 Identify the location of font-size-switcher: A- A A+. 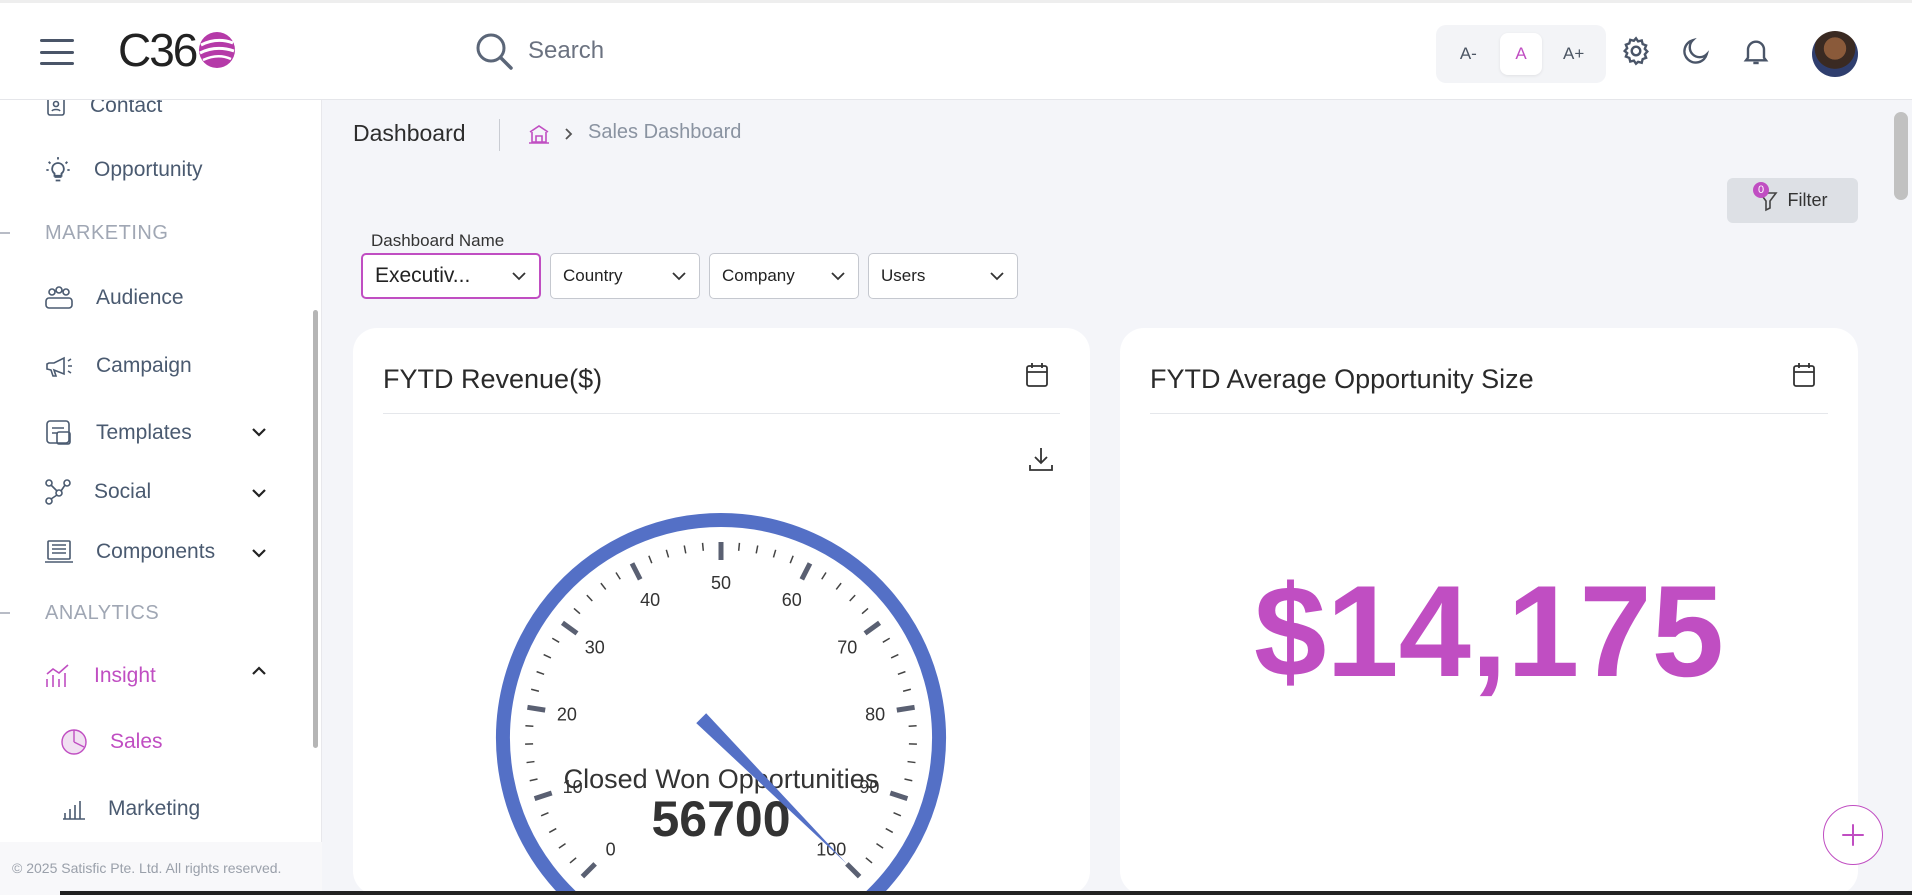
(1521, 54).